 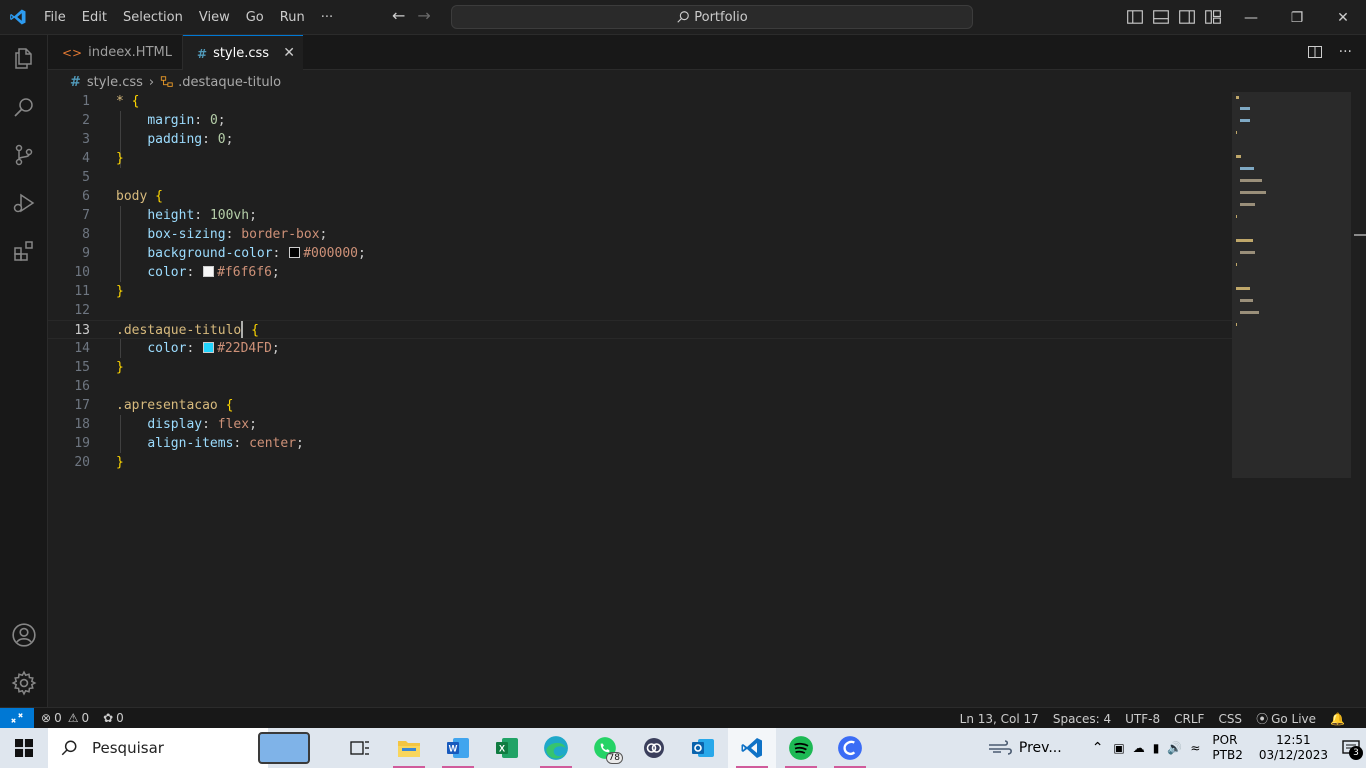 I want to click on more-actions-icon: ···, so click(x=1345, y=52).